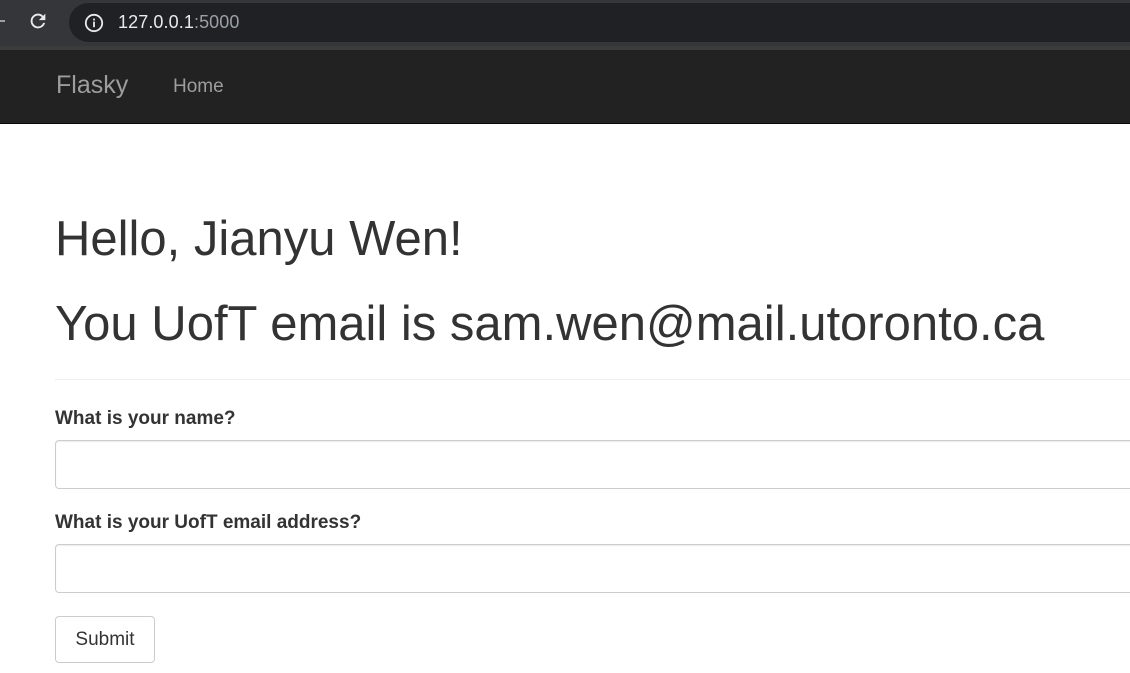  I want to click on navbar-brand: Flasky, so click(92, 85).